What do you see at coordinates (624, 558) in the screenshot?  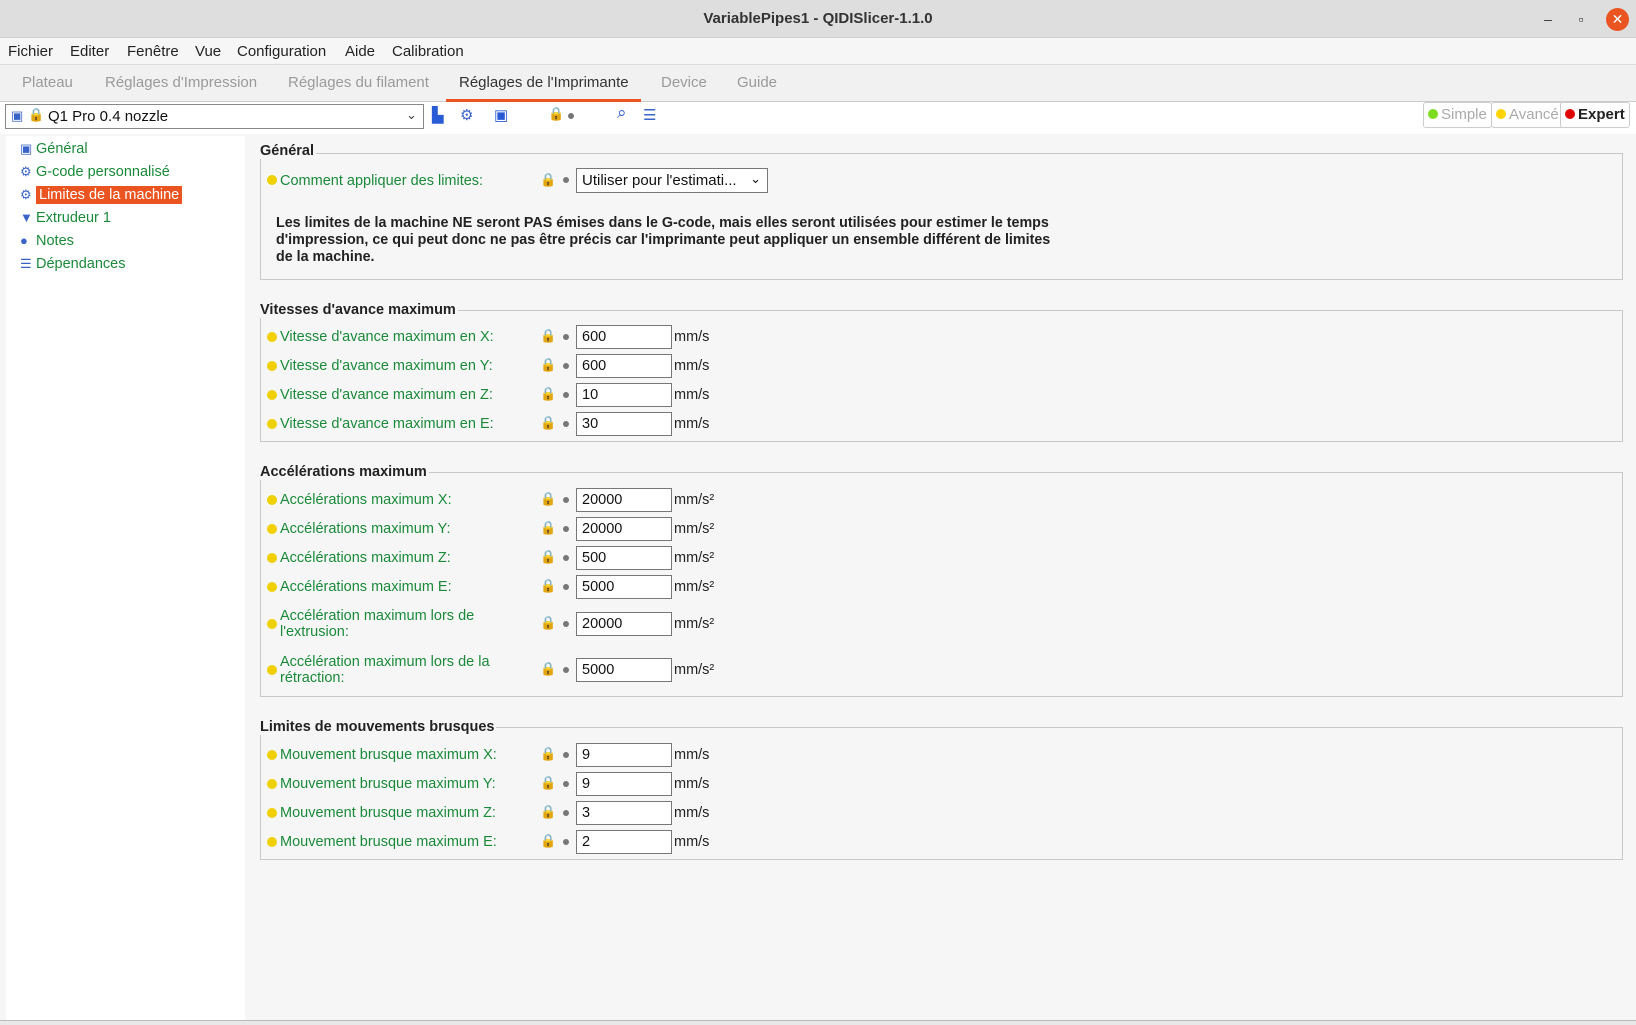 I see `value-input: 500` at bounding box center [624, 558].